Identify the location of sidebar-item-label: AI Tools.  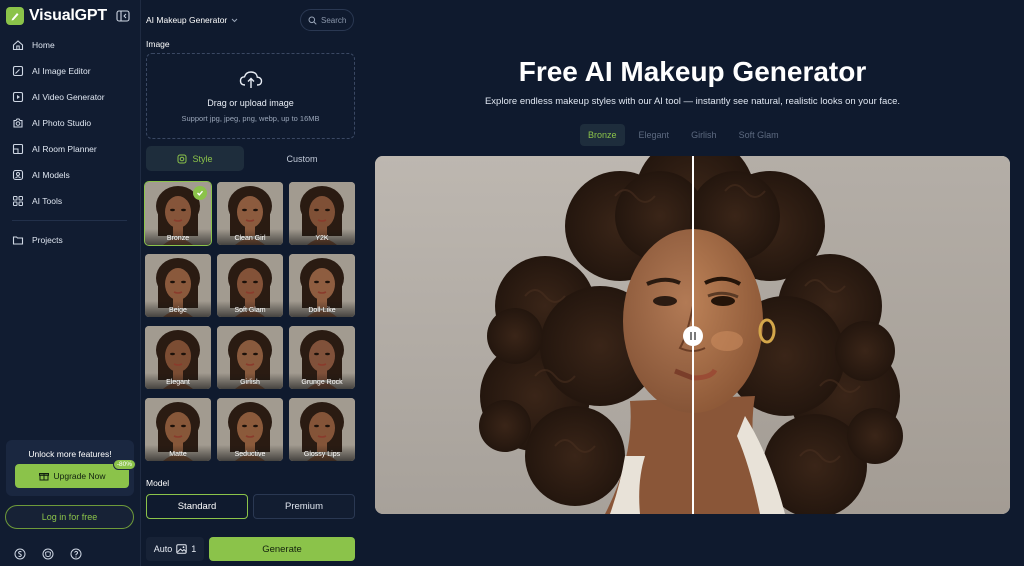
(47, 201).